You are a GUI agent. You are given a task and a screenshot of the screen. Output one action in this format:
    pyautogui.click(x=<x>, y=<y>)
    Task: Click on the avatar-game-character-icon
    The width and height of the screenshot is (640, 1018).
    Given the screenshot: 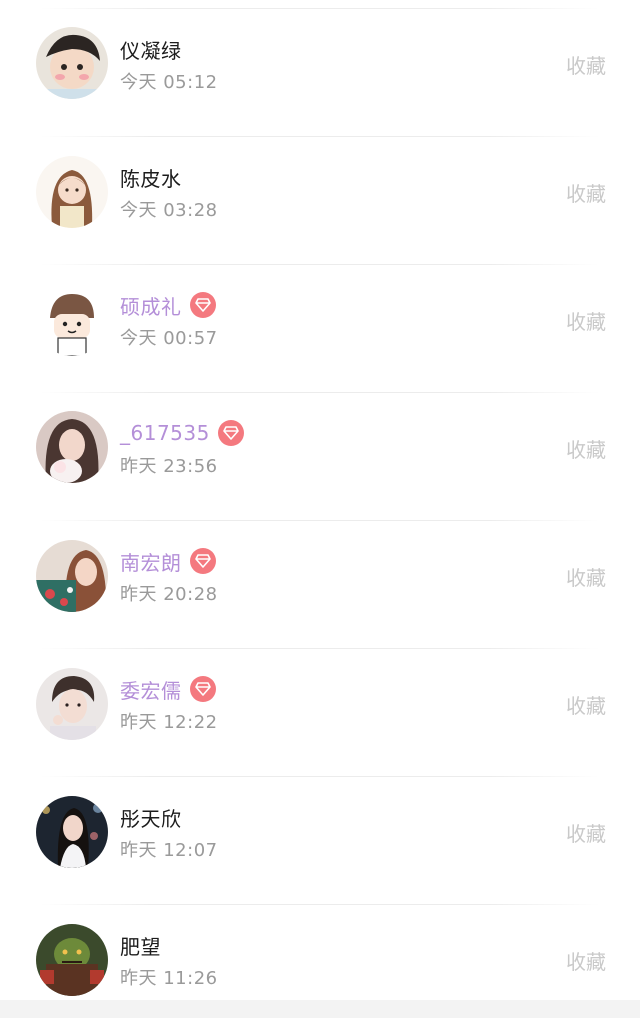 What is the action you would take?
    pyautogui.click(x=72, y=960)
    